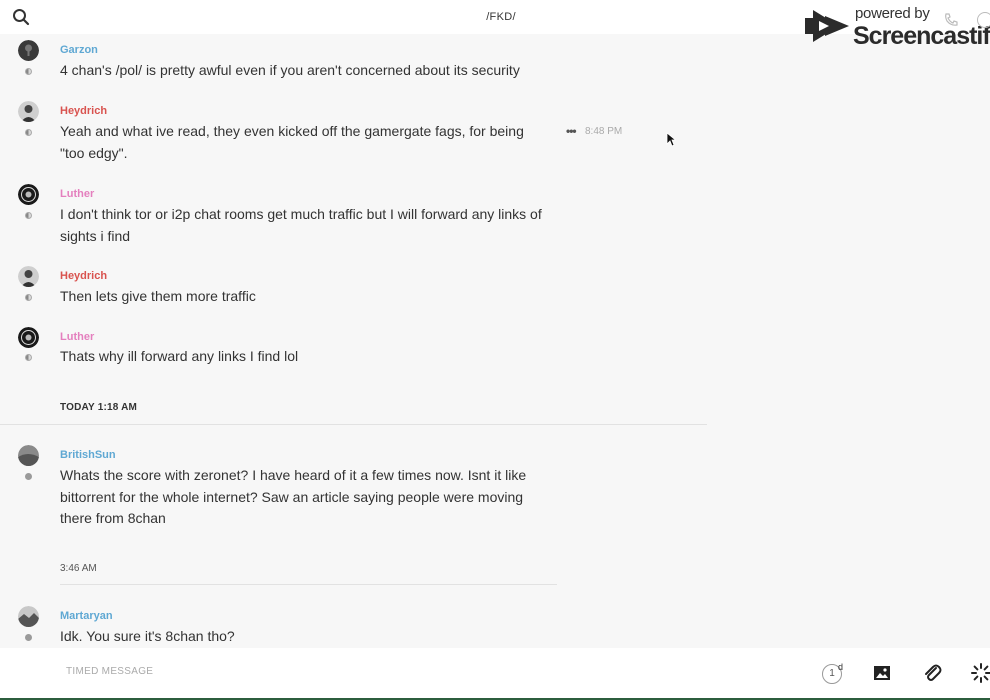  What do you see at coordinates (604, 131) in the screenshot?
I see `message-timestamp: 8:48 PM` at bounding box center [604, 131].